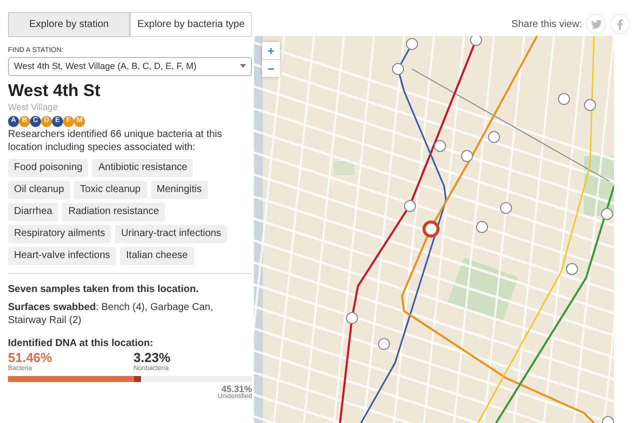 This screenshot has height=423, width=634. What do you see at coordinates (546, 25) in the screenshot?
I see `share-label: Share this view:` at bounding box center [546, 25].